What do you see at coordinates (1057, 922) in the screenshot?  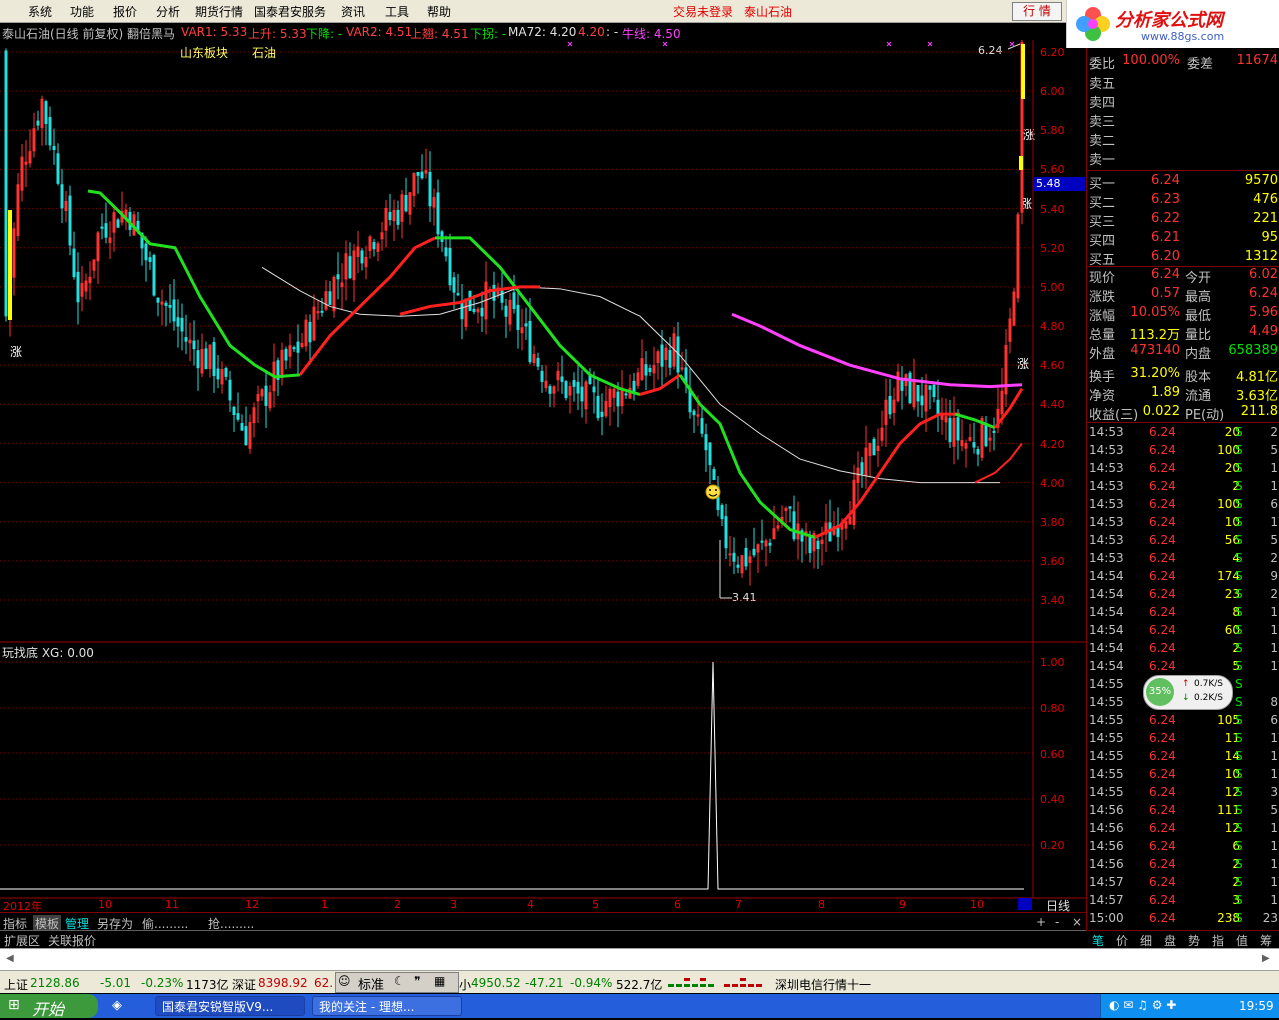 I see `zoom-out-button: -` at bounding box center [1057, 922].